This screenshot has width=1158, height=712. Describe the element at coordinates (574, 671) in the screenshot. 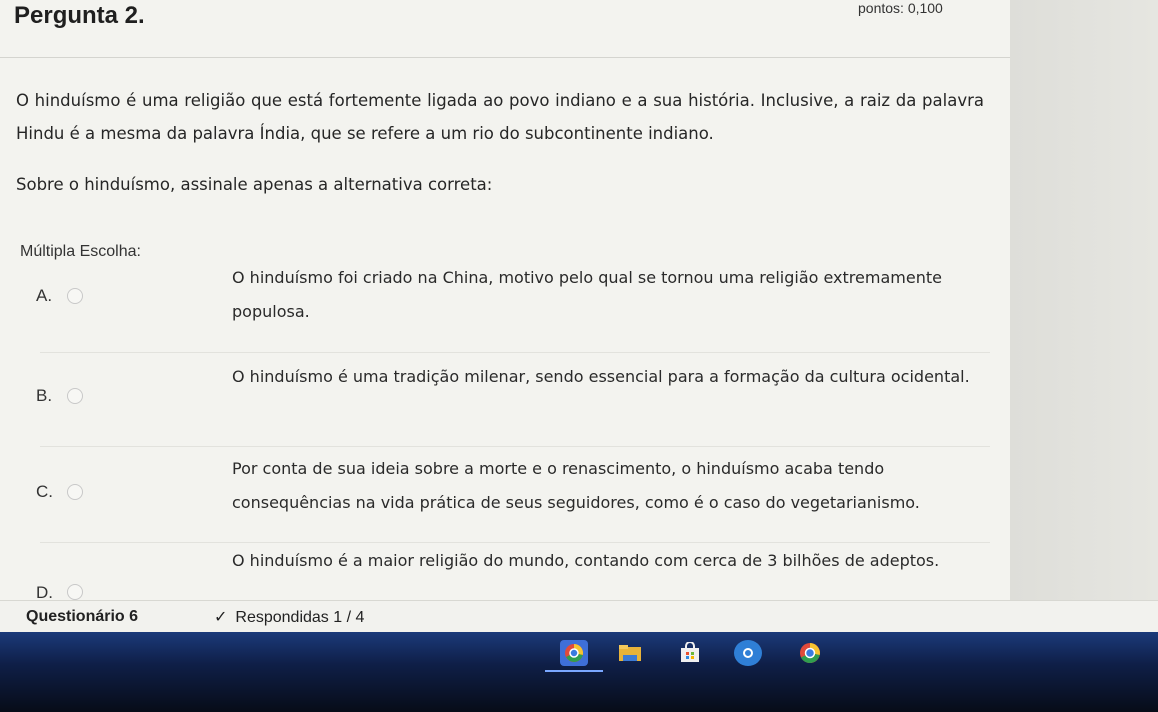

I see `active-app-indicator` at that location.